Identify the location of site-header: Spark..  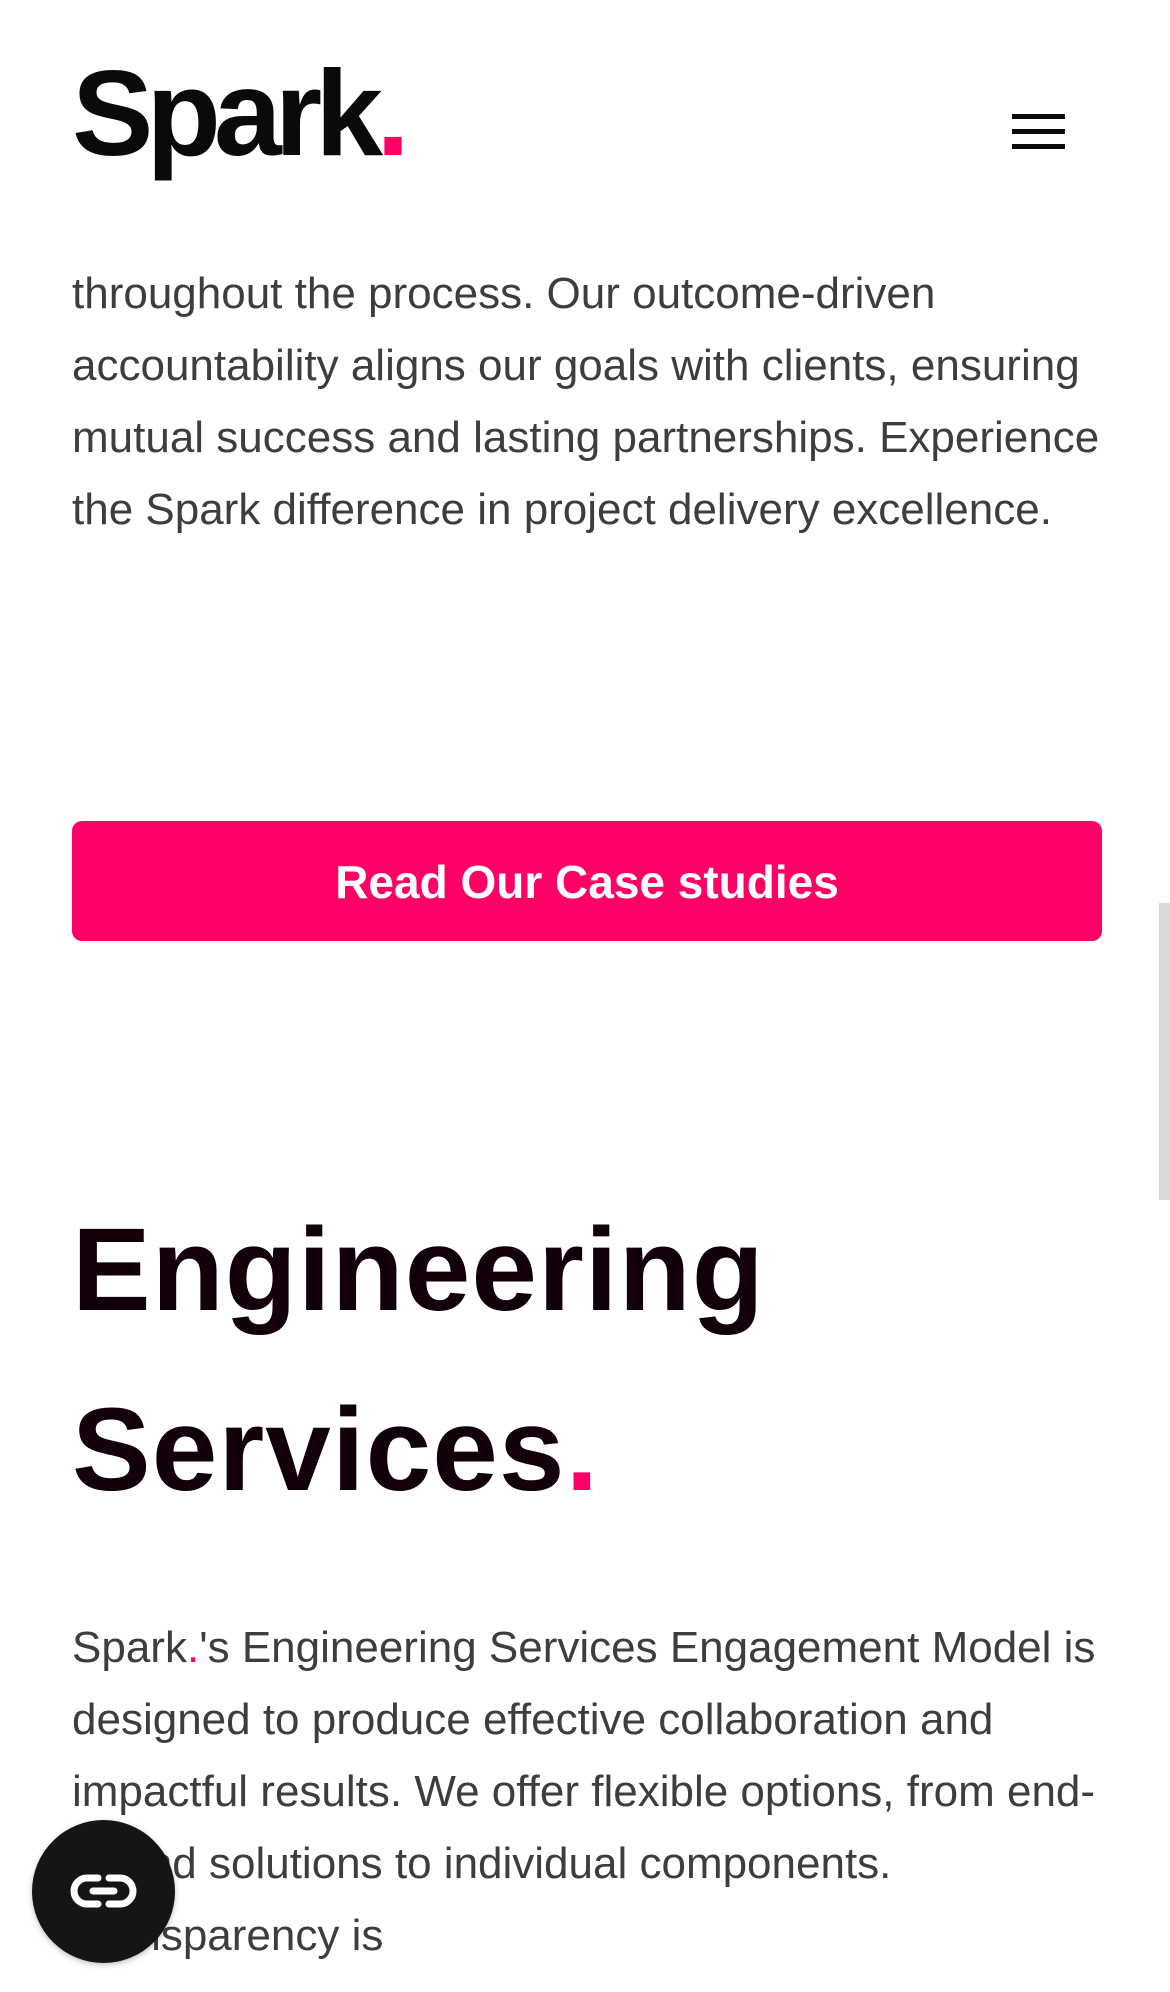
(585, 120).